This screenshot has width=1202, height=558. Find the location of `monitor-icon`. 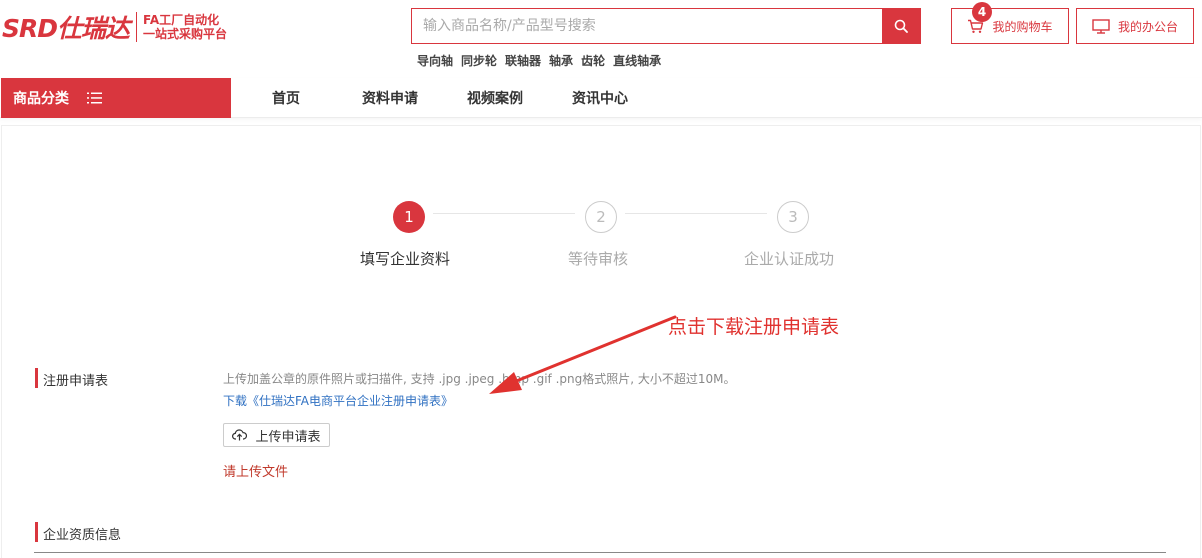

monitor-icon is located at coordinates (1101, 26).